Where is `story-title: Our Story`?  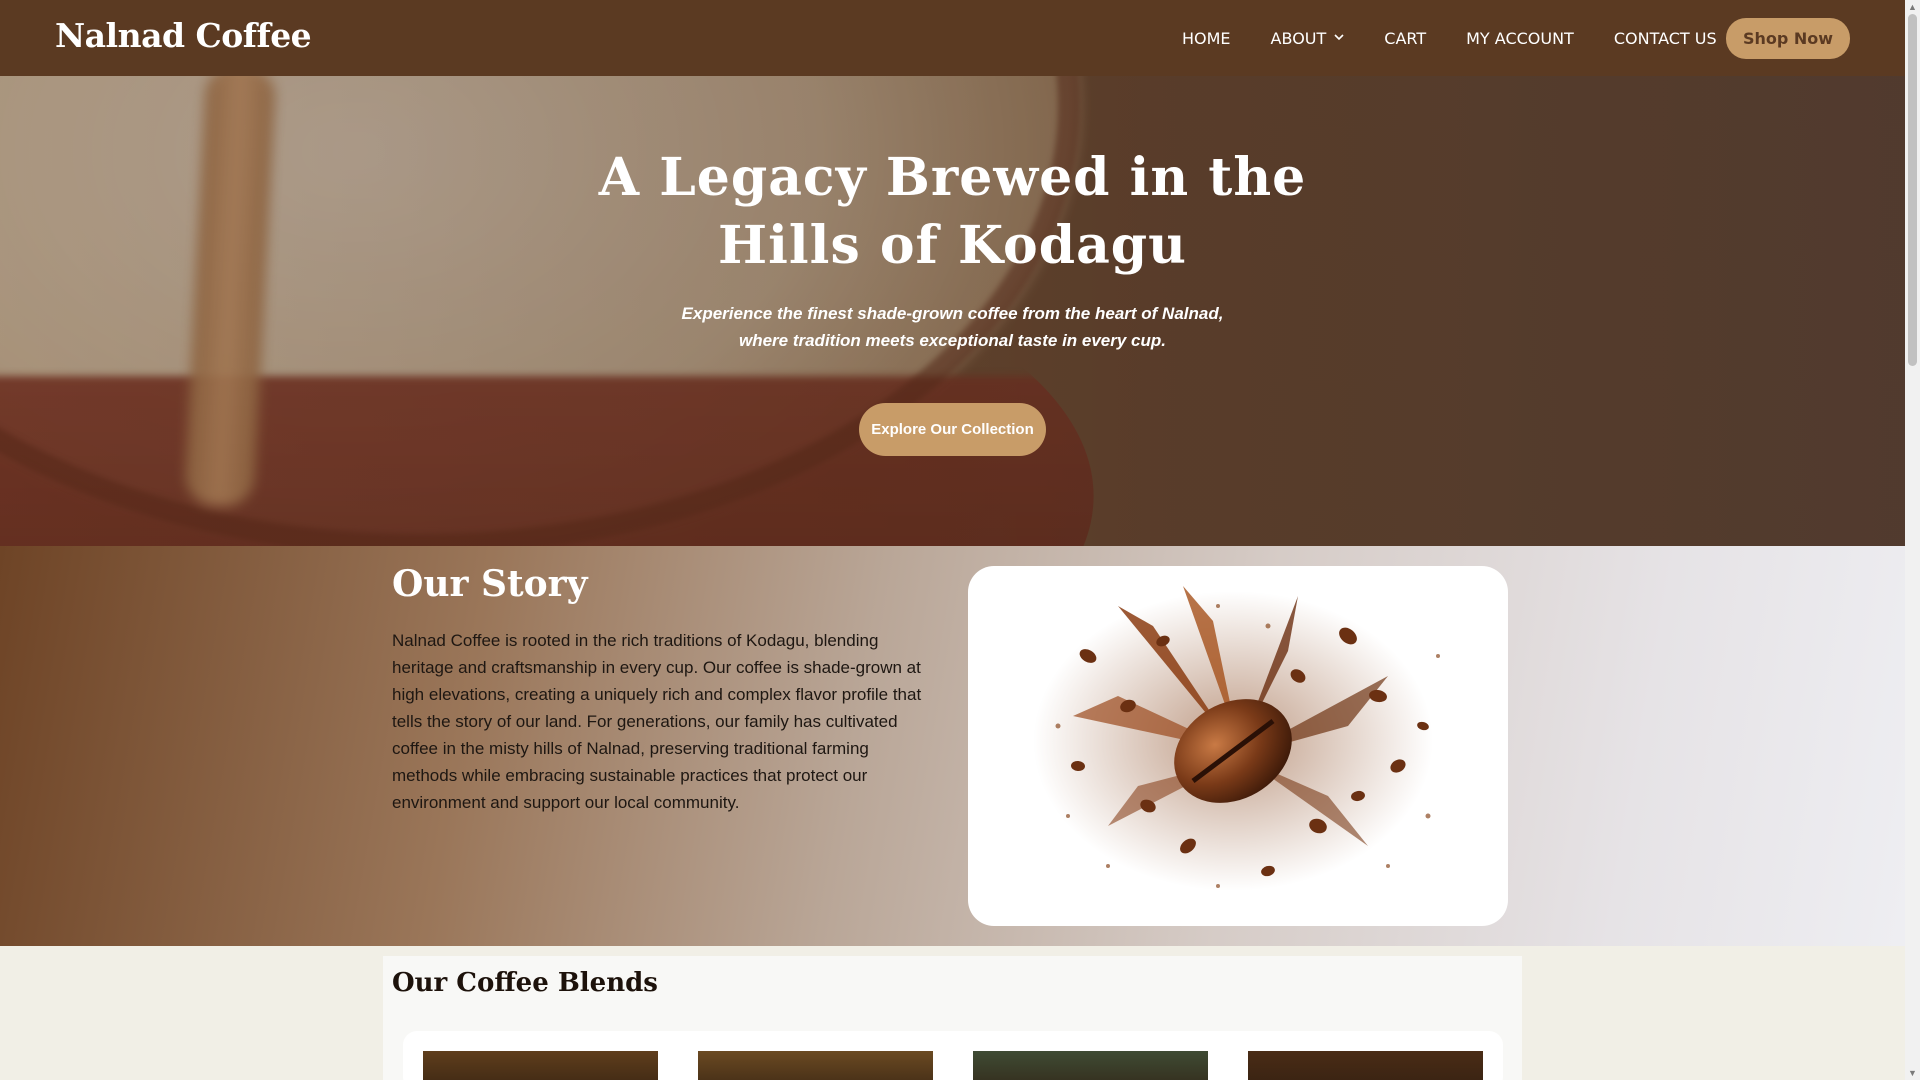 story-title: Our Story is located at coordinates (490, 584).